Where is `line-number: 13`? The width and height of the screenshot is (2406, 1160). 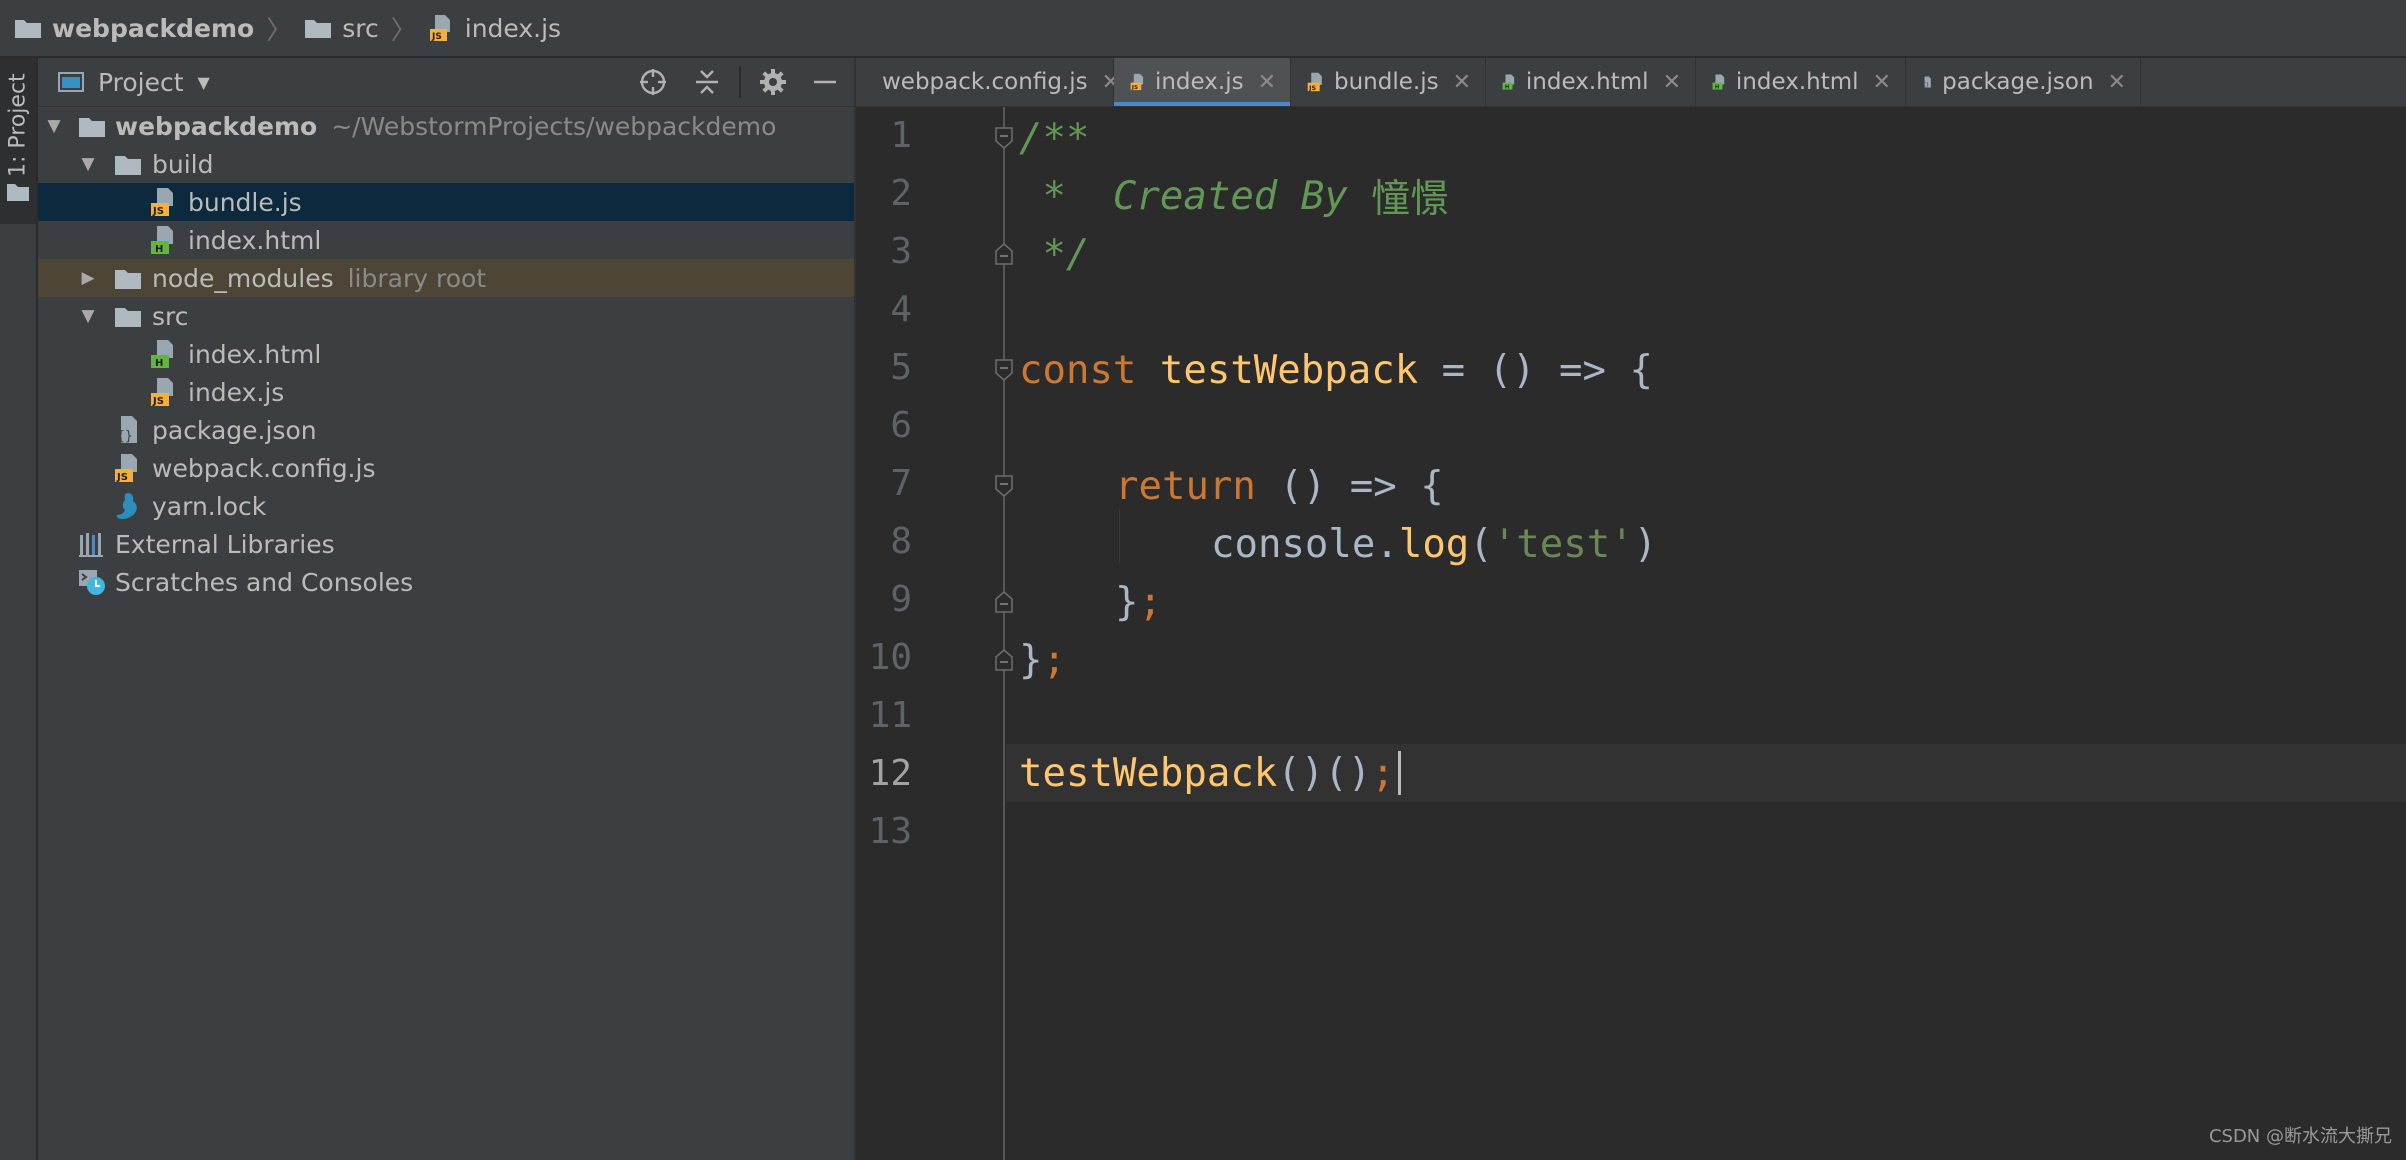 line-number: 13 is located at coordinates (890, 831).